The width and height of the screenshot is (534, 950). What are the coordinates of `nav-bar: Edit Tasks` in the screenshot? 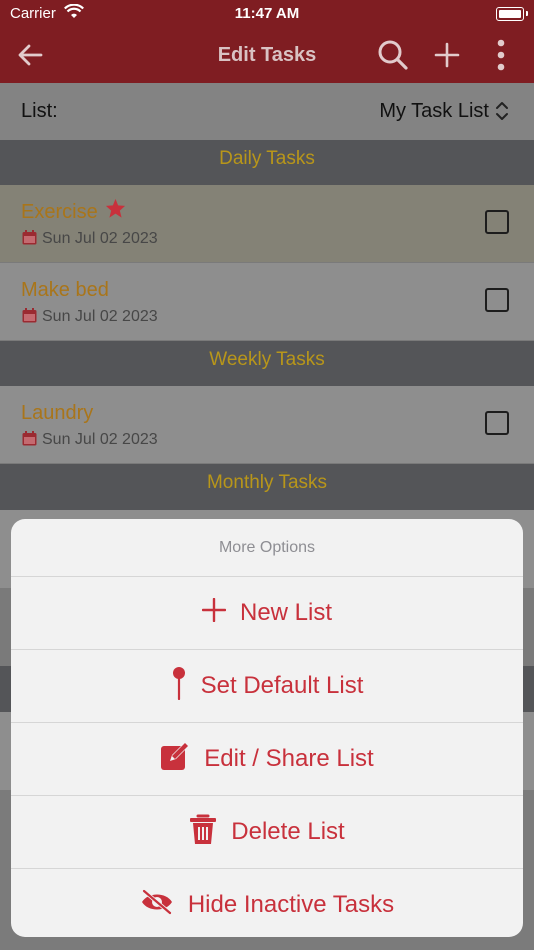 It's located at (267, 55).